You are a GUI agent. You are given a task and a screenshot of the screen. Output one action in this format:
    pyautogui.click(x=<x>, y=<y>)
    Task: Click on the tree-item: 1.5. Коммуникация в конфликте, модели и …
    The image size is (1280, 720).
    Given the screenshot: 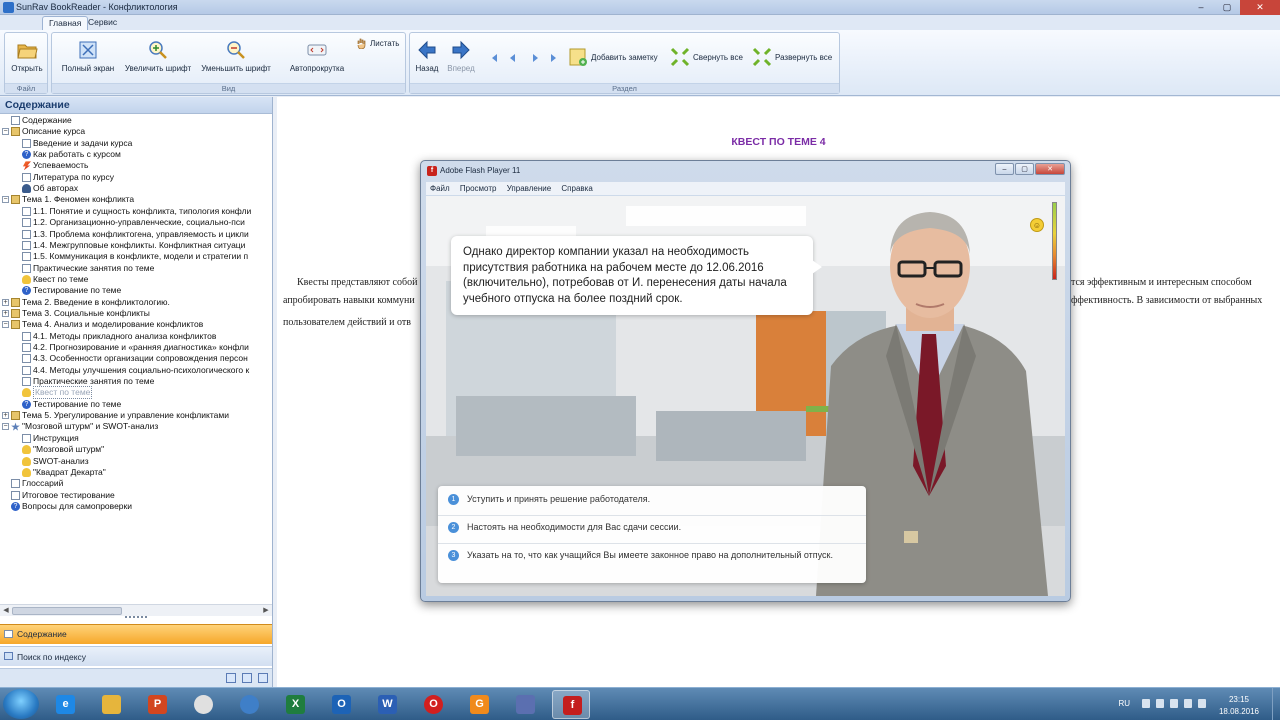 What is the action you would take?
    pyautogui.click(x=135, y=256)
    